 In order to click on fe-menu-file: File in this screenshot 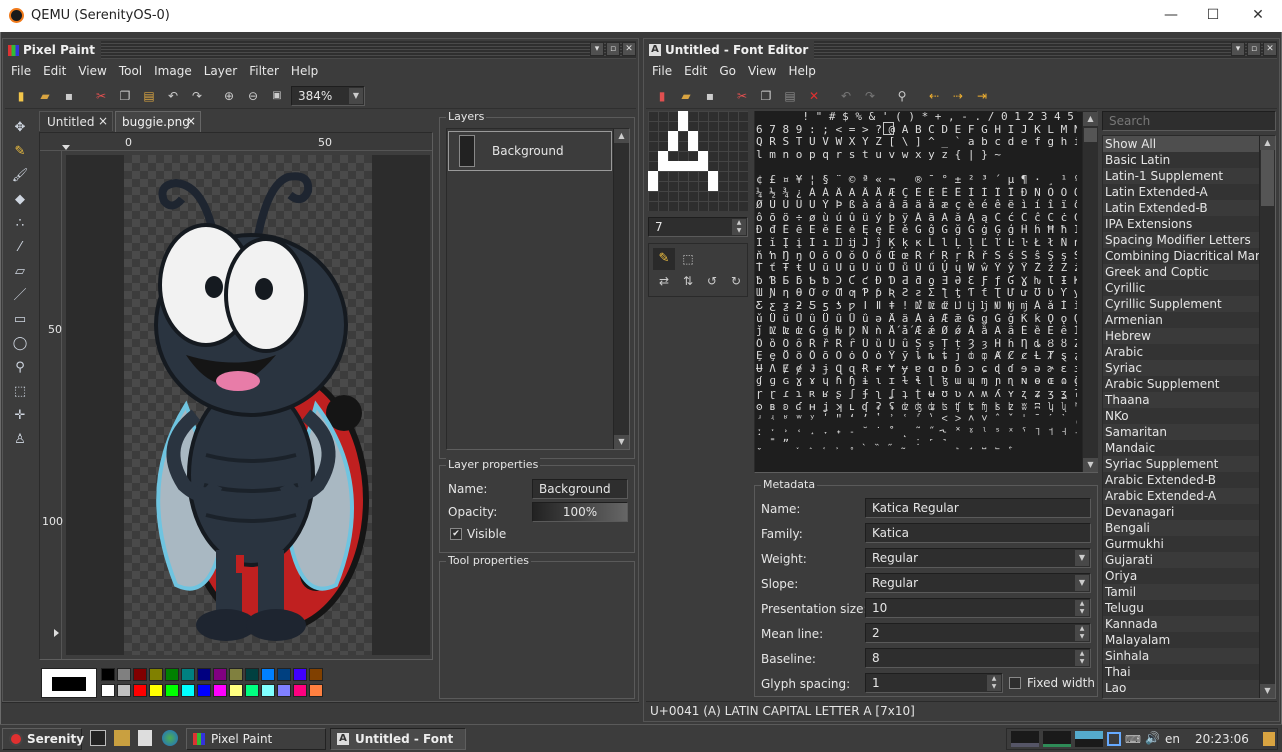, I will do `click(662, 71)`.